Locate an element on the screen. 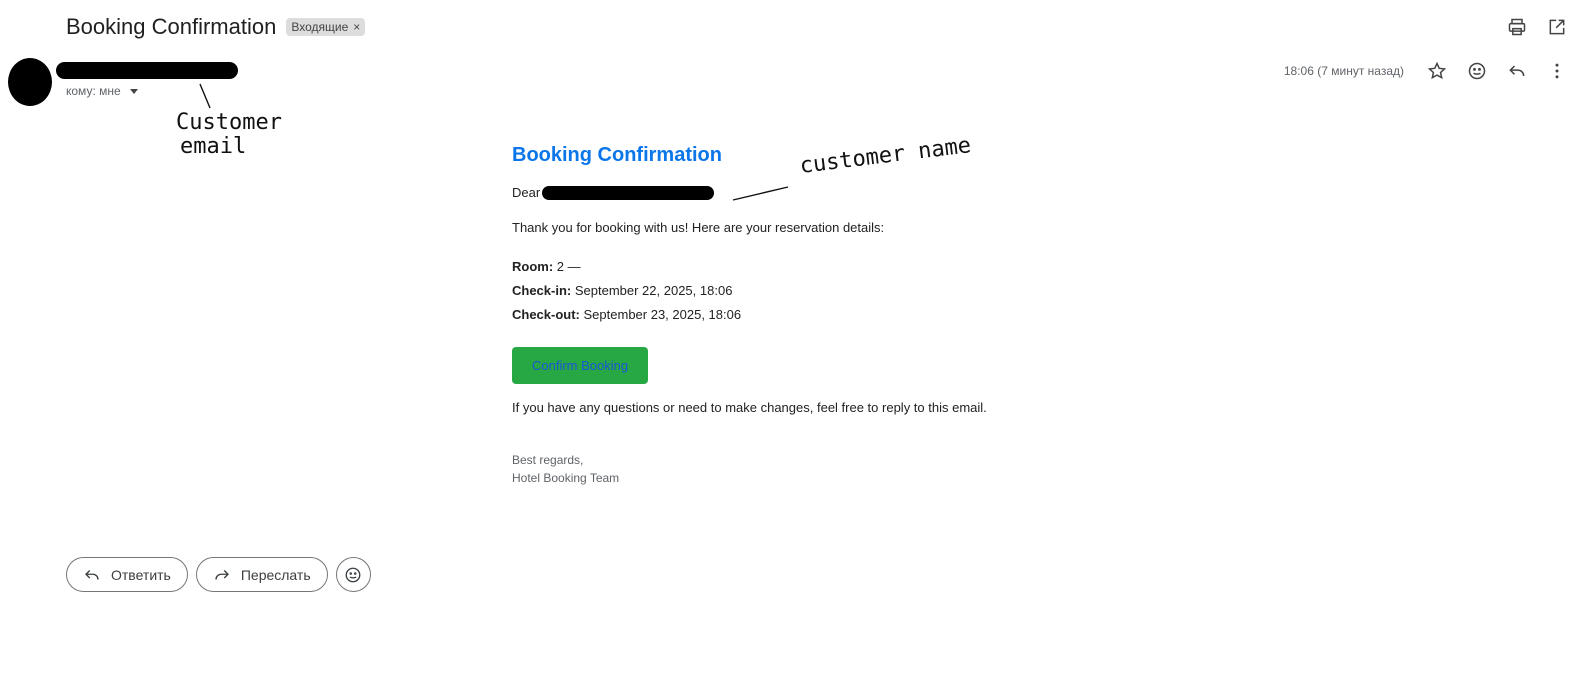 Image resolution: width=1594 pixels, height=692 pixels. email-annotation-line is located at coordinates (205, 96).